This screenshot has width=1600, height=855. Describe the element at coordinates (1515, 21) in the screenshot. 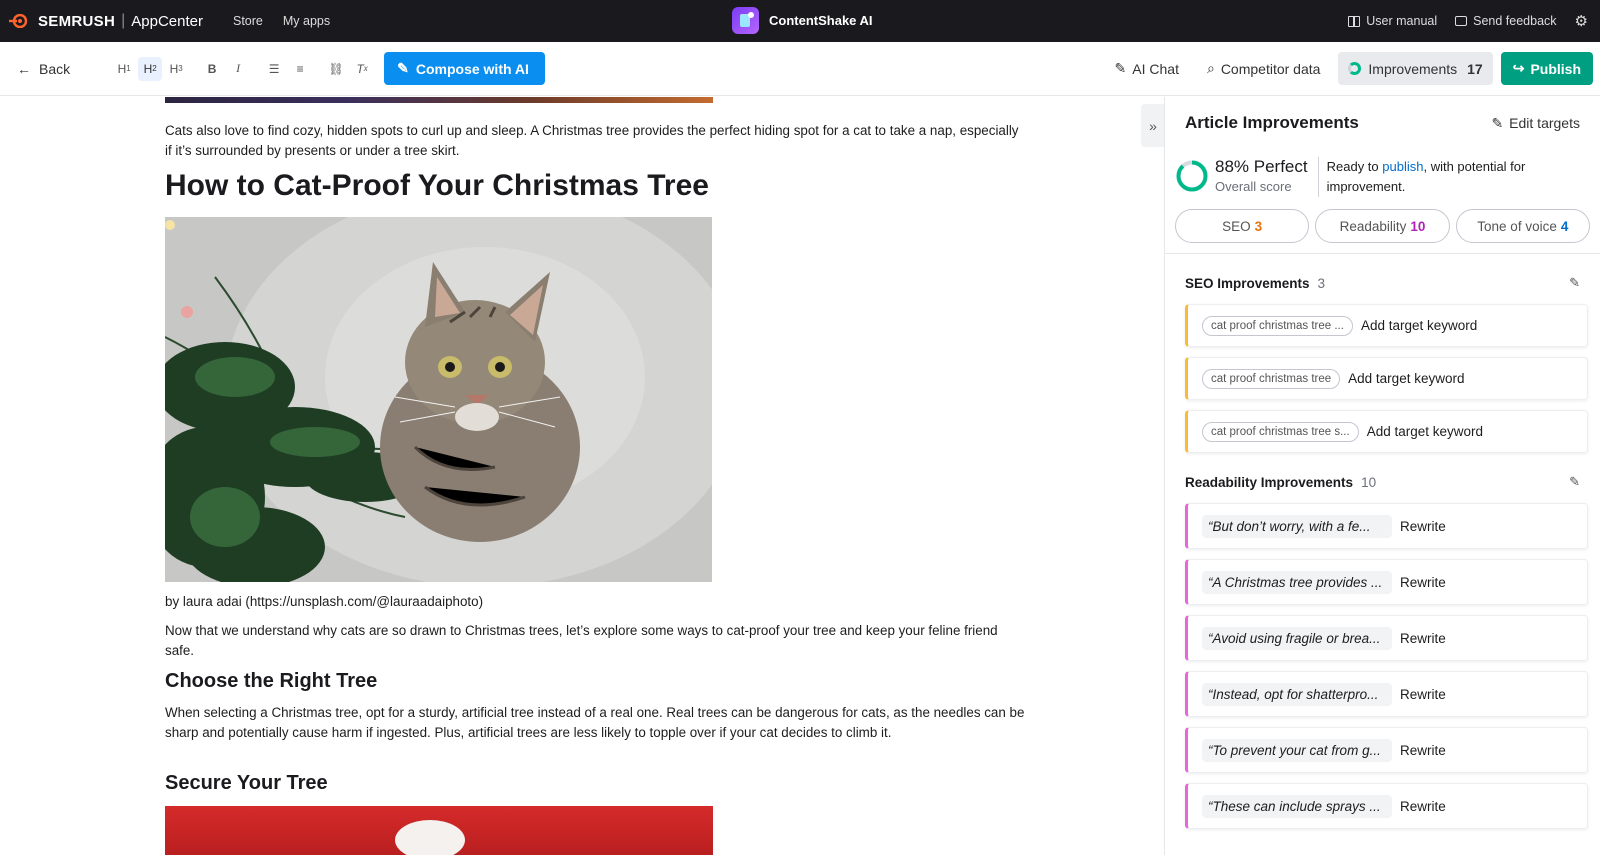

I see `send-feedback-label: Send feedback` at that location.